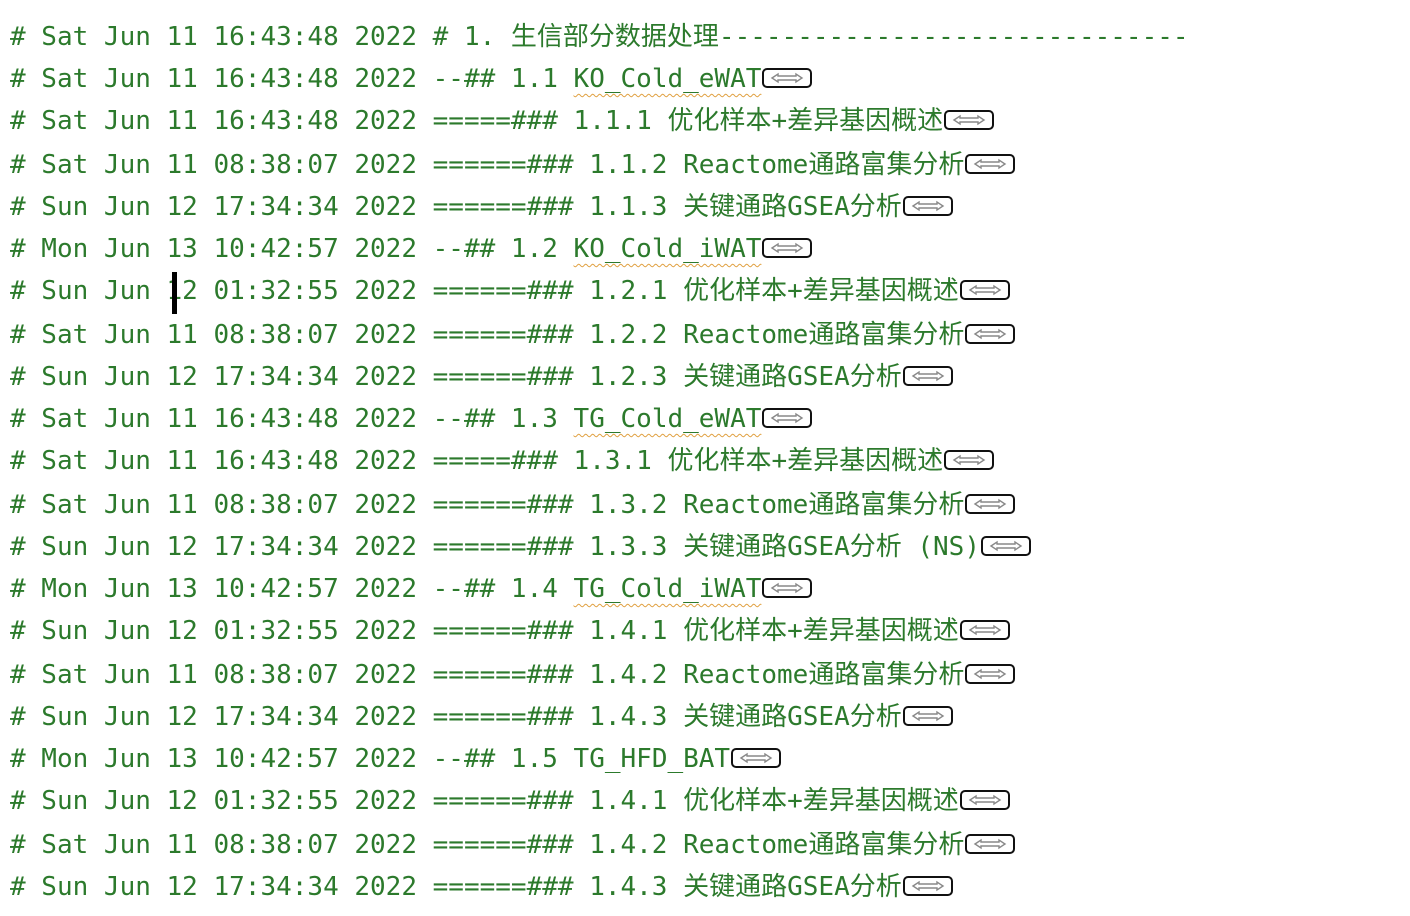 This screenshot has width=1410, height=916. Describe the element at coordinates (550, 121) in the screenshot. I see `line-prefix: =====### 1.1.1` at that location.